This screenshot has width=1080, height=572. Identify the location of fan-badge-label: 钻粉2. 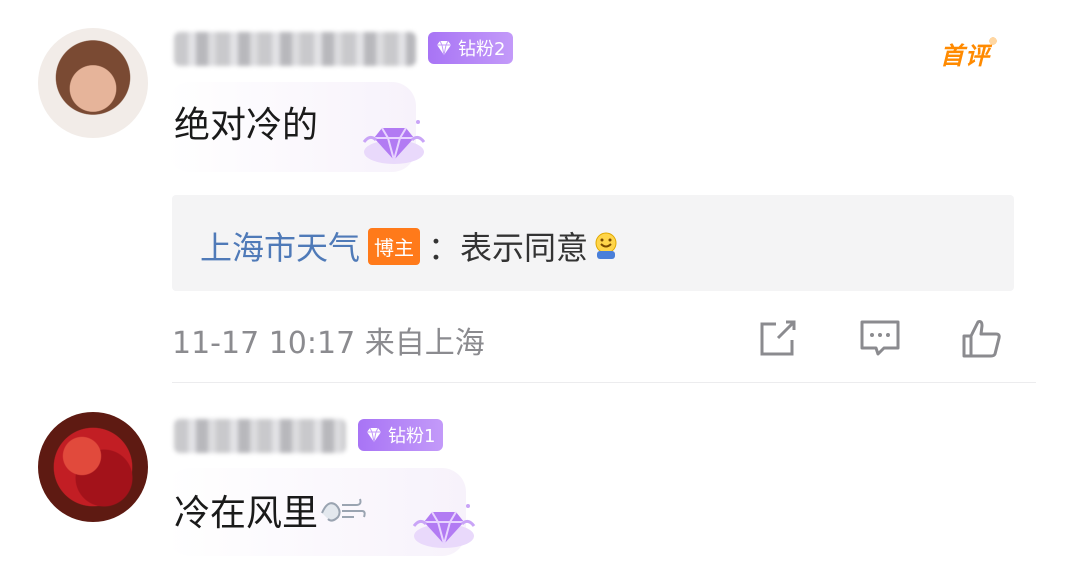
(482, 49).